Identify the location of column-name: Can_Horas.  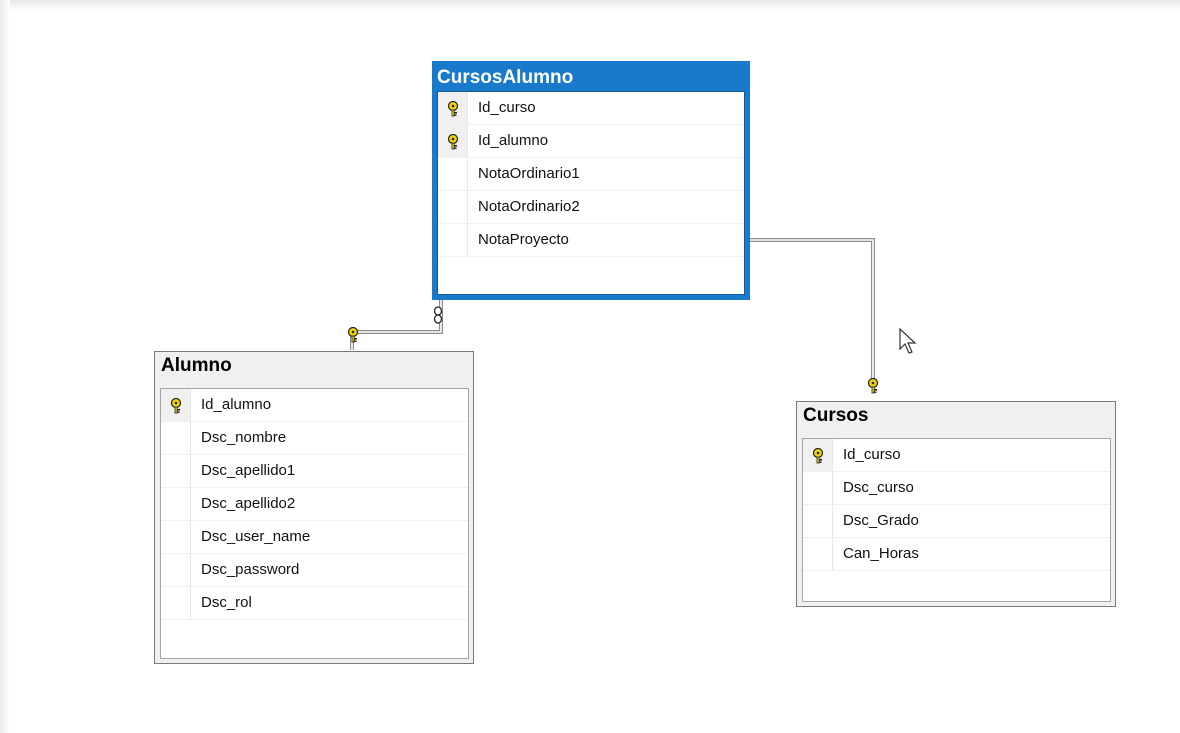
(881, 553).